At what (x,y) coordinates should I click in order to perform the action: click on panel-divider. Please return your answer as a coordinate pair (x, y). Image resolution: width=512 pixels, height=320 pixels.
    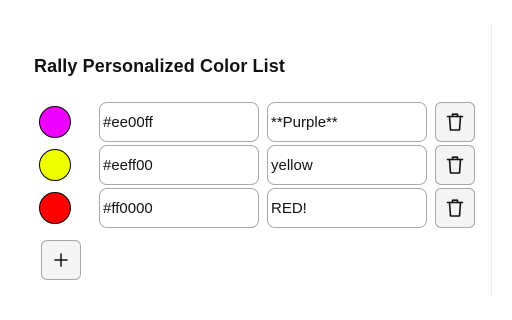
    Looking at the image, I should click on (491, 160).